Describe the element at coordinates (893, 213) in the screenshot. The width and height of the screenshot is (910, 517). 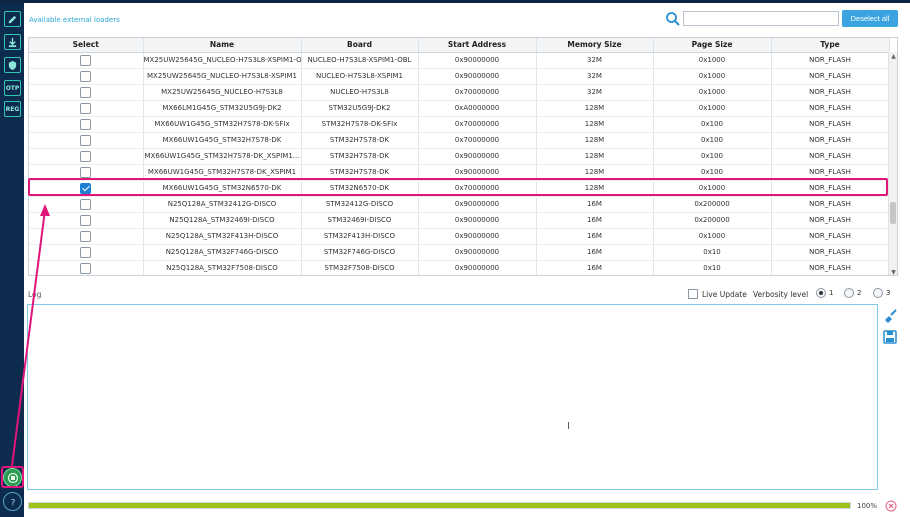
I see `scroll-thumb` at that location.